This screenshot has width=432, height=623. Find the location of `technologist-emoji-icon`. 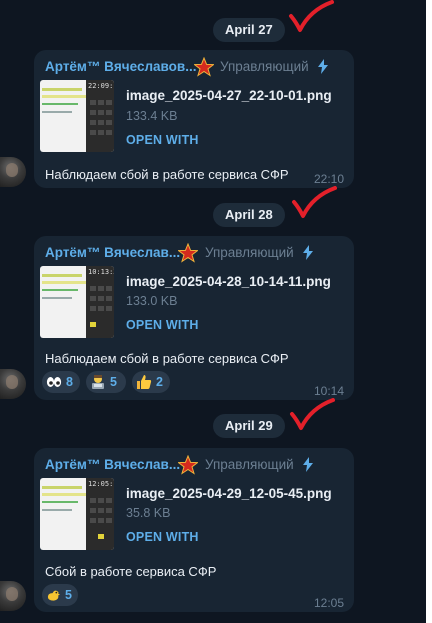

technologist-emoji-icon is located at coordinates (98, 382).